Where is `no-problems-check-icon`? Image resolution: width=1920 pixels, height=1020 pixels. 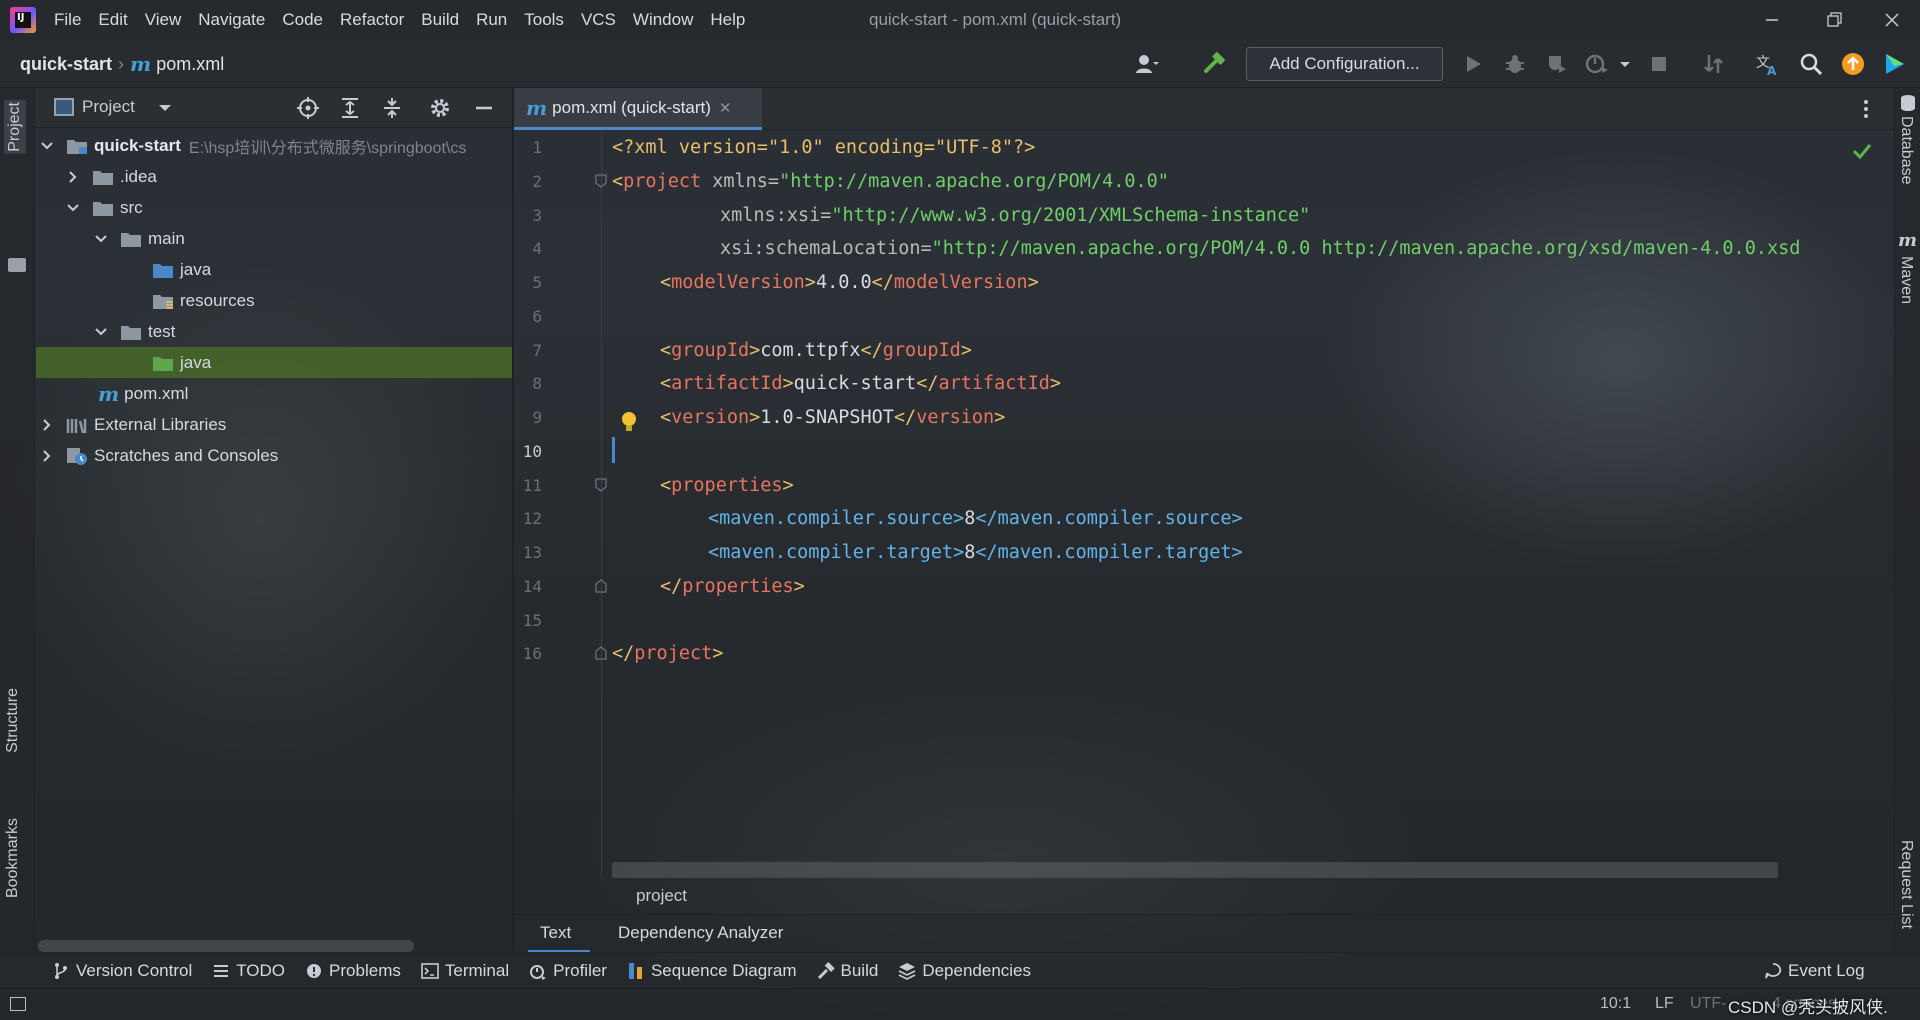
no-problems-check-icon is located at coordinates (1862, 151).